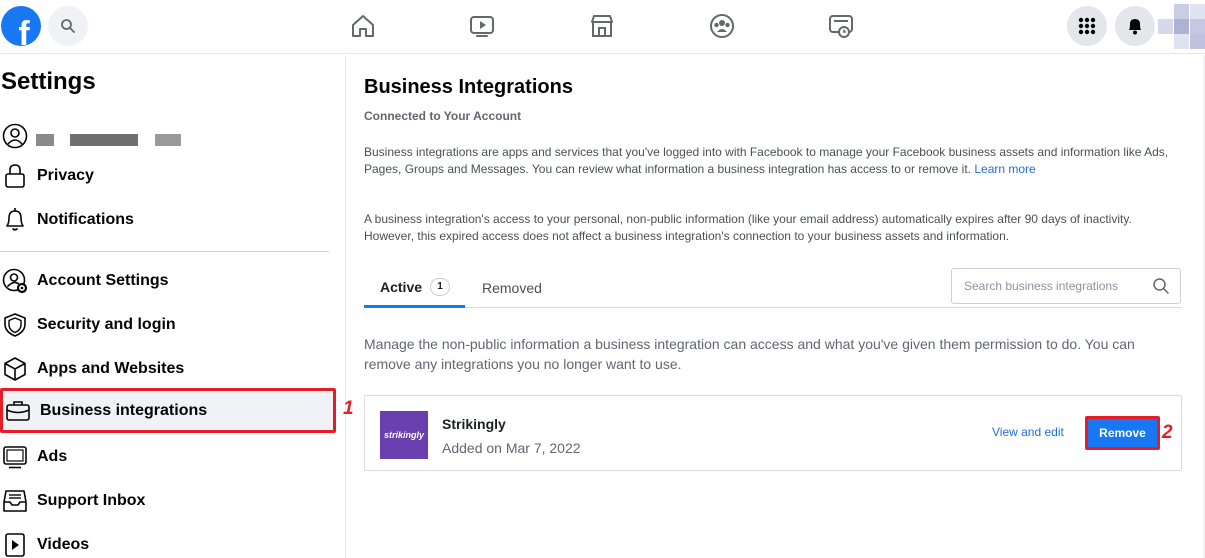  I want to click on notifications-button, so click(1135, 26).